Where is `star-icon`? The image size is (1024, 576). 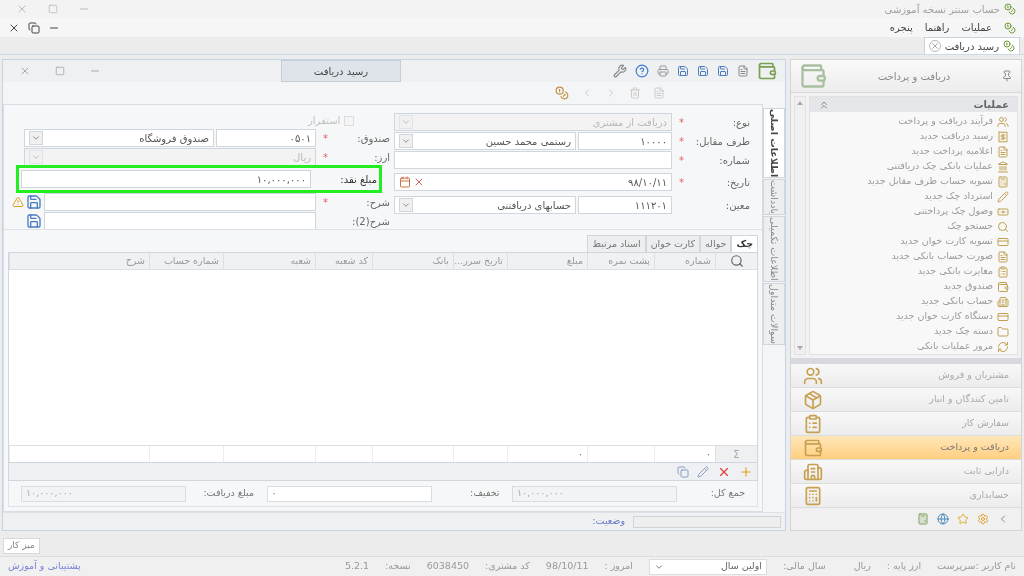 star-icon is located at coordinates (963, 519).